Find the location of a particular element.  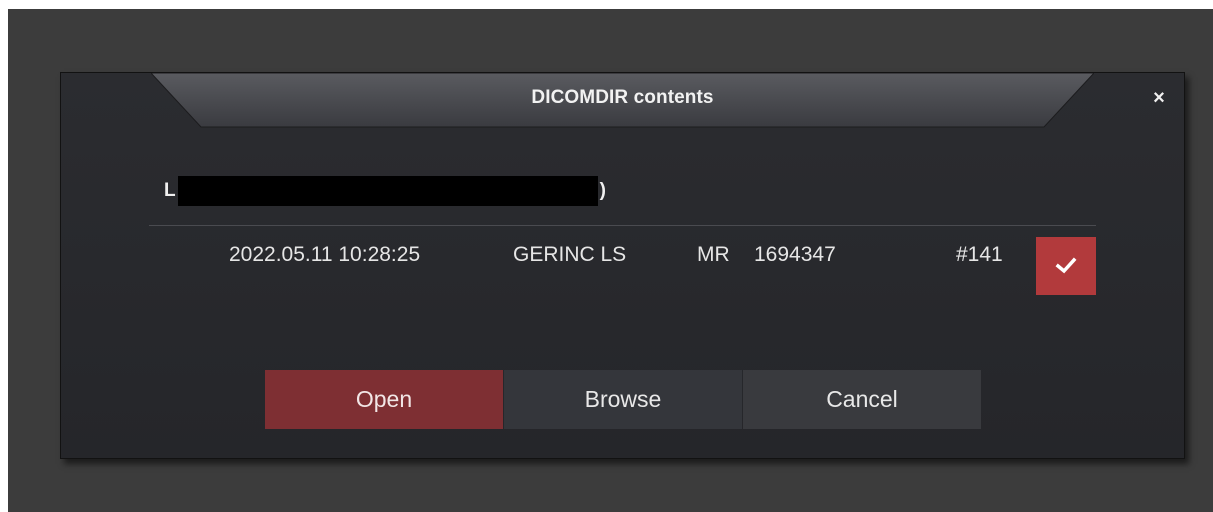

close-button: × is located at coordinates (1159, 98).